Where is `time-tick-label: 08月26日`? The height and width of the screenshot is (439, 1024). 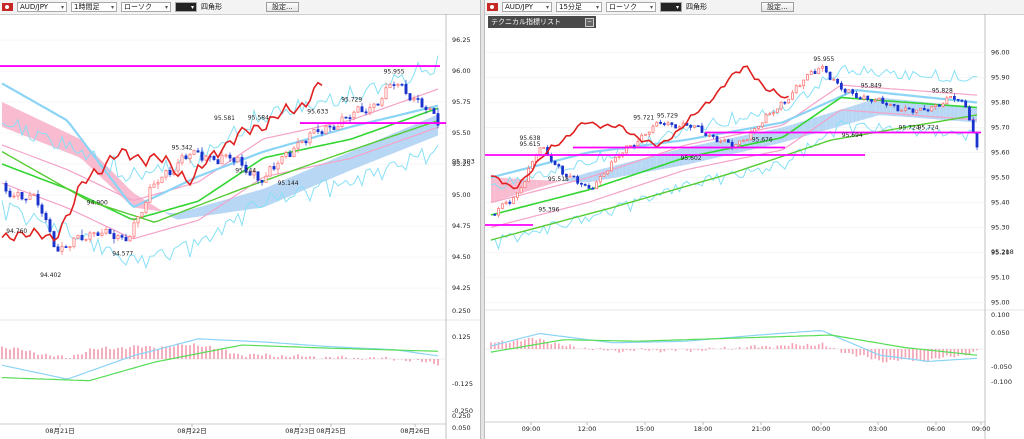 time-tick-label: 08月26日 is located at coordinates (415, 431).